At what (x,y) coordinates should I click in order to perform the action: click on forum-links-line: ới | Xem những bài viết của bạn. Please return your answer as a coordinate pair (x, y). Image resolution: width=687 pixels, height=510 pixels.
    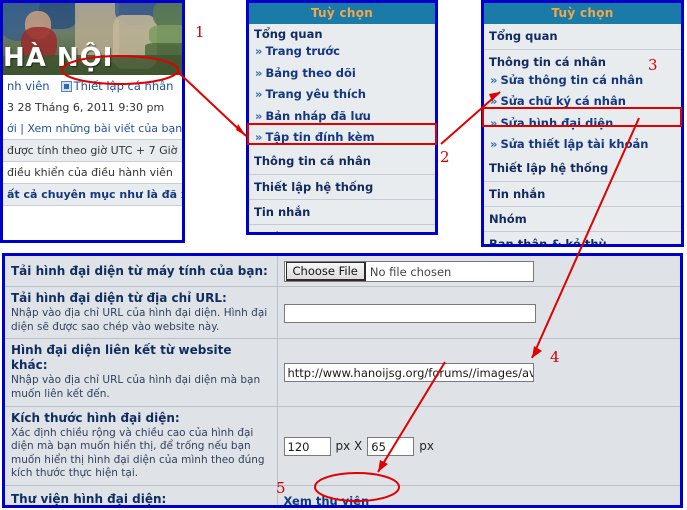
    Looking at the image, I should click on (92, 128).